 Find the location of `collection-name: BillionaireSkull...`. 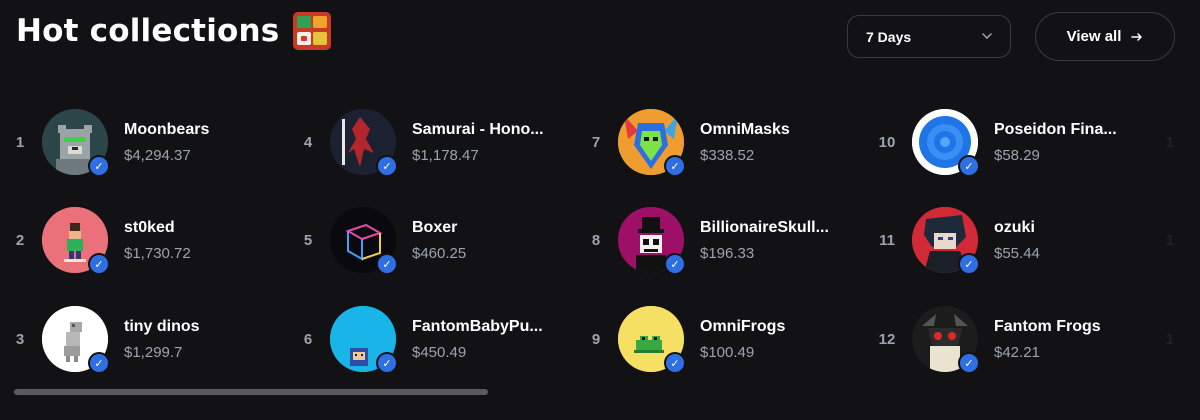

collection-name: BillionaireSkull... is located at coordinates (764, 227).